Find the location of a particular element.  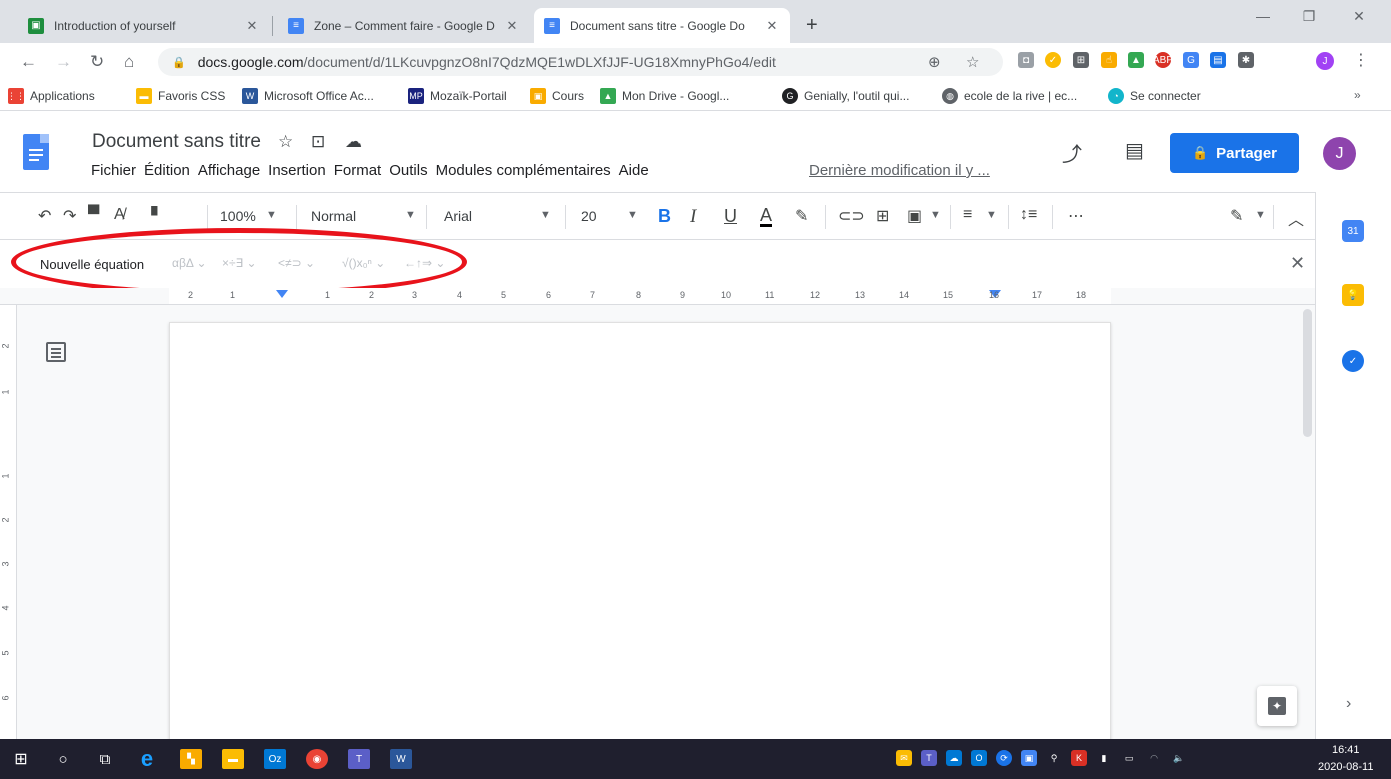

menu-fichier: Fichier is located at coordinates (113, 170).